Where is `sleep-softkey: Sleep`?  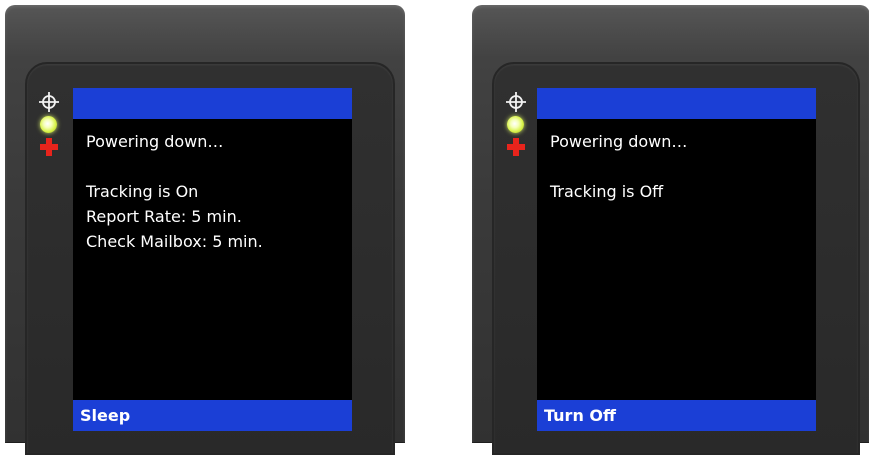
sleep-softkey: Sleep is located at coordinates (212, 415).